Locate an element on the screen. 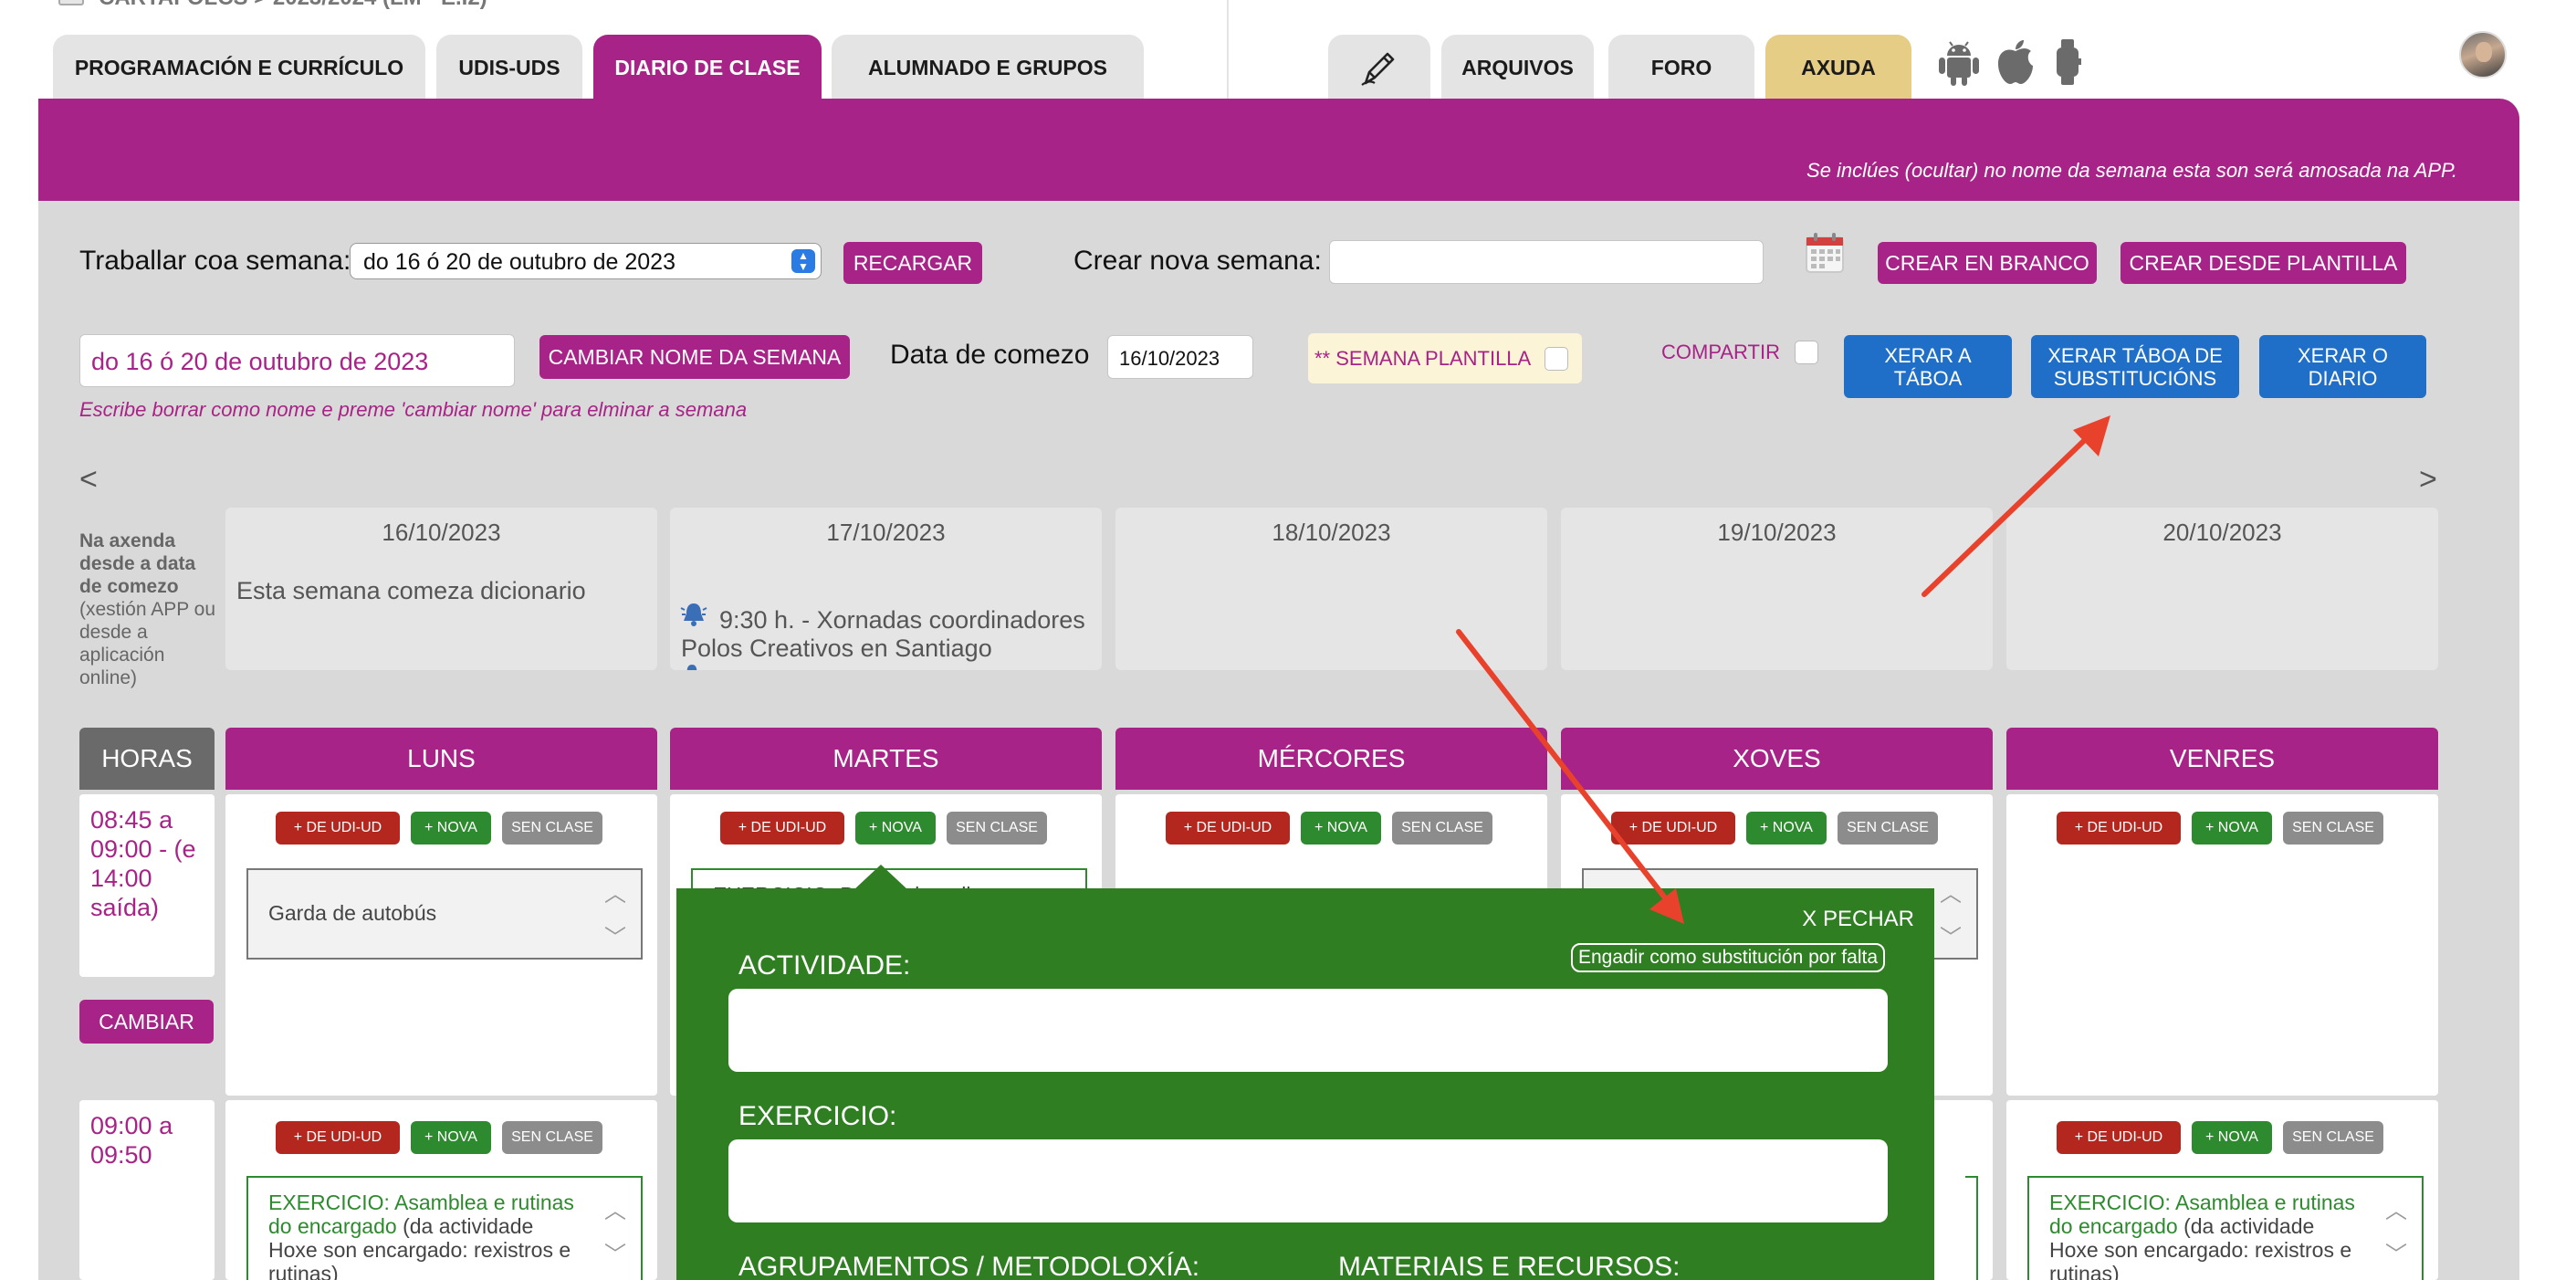  exercise-input is located at coordinates (1308, 1180).